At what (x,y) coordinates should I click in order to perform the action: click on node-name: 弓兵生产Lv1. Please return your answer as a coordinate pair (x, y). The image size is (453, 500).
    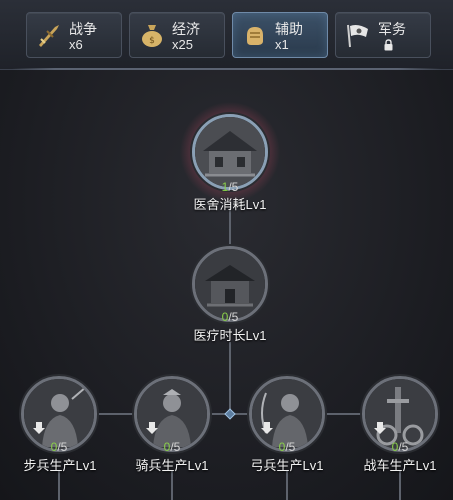
    Looking at the image, I should click on (287, 465).